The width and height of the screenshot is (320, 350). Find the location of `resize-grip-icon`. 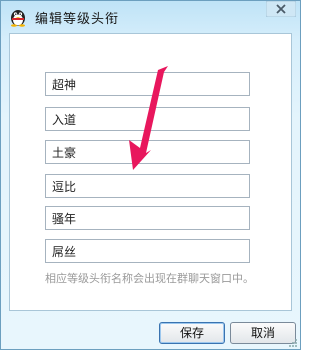

resize-grip-icon is located at coordinates (293, 343).